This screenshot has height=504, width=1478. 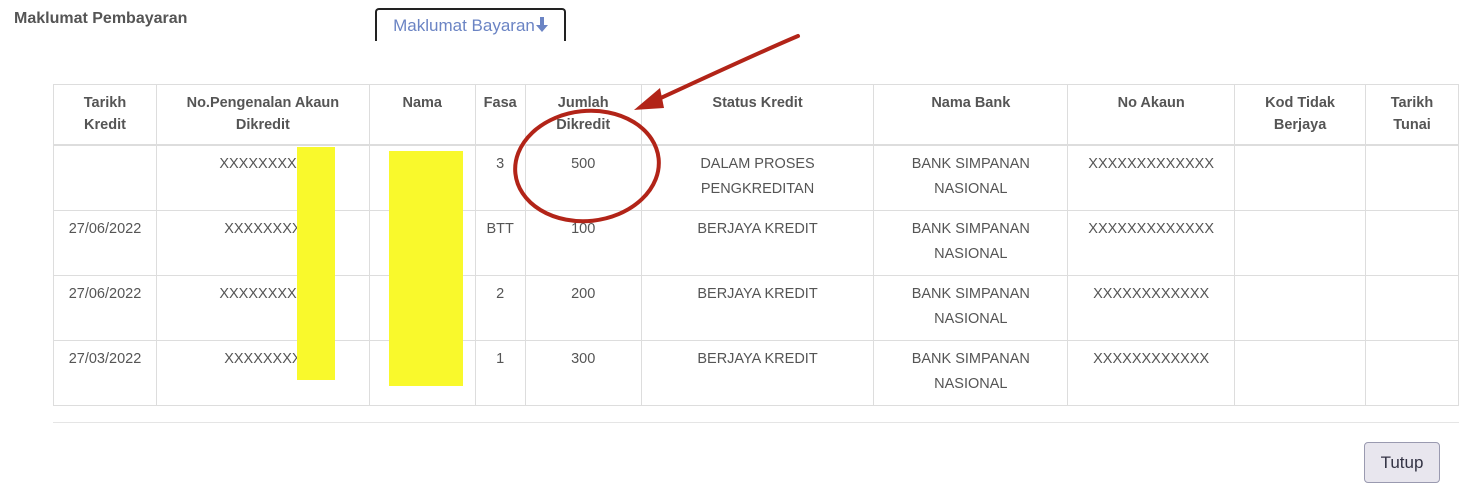 What do you see at coordinates (316, 263) in the screenshot?
I see `redaction-id-block` at bounding box center [316, 263].